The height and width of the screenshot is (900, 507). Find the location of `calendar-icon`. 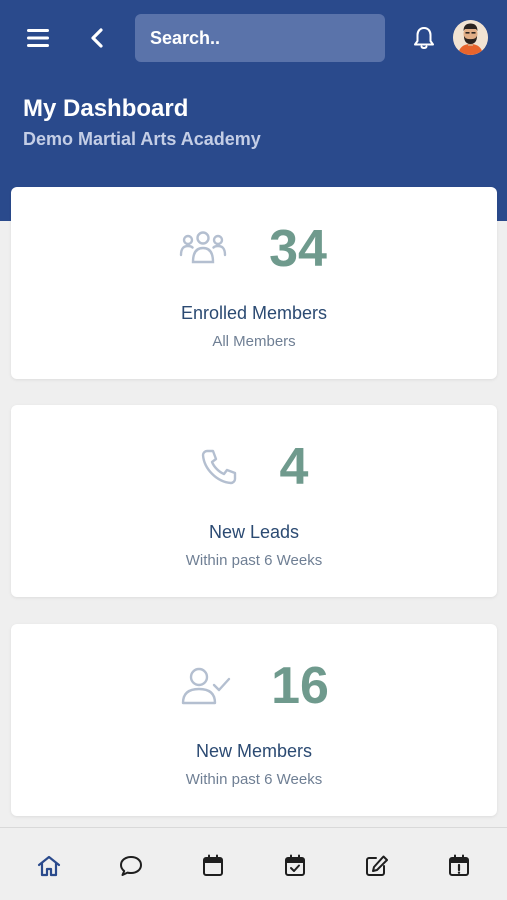

calendar-icon is located at coordinates (213, 866).